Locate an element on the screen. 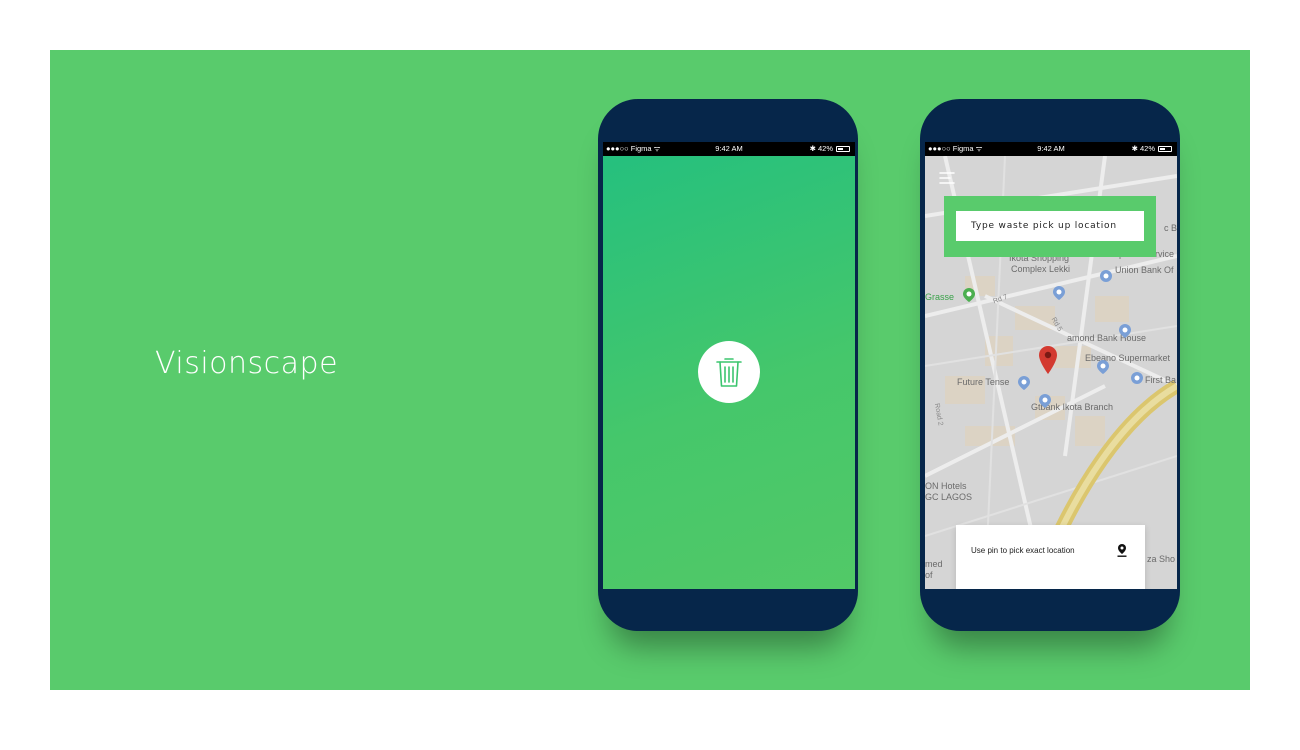  splash-screen: ●●●○○ Figma ᯤ 9:42 AM ✱ 42% is located at coordinates (729, 365).